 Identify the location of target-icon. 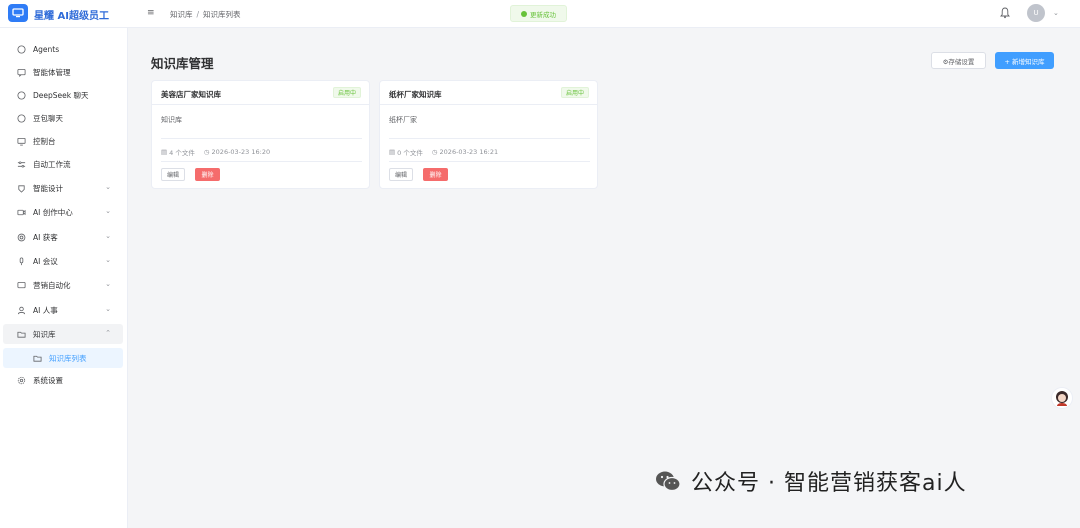
(21, 237).